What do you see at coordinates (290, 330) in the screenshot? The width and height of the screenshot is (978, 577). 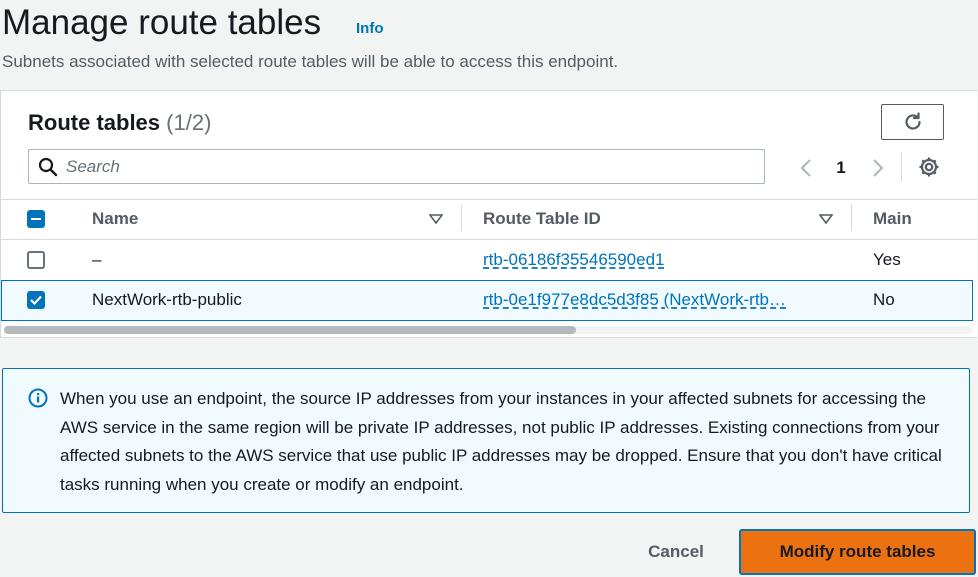 I see `horizontal-scrollbar-thumb` at bounding box center [290, 330].